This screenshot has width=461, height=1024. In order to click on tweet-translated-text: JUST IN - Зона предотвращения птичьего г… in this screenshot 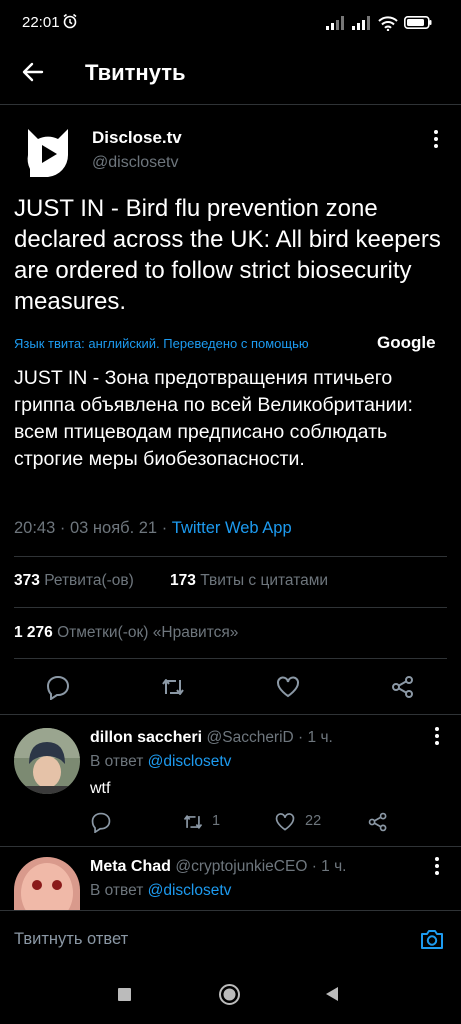, I will do `click(213, 418)`.